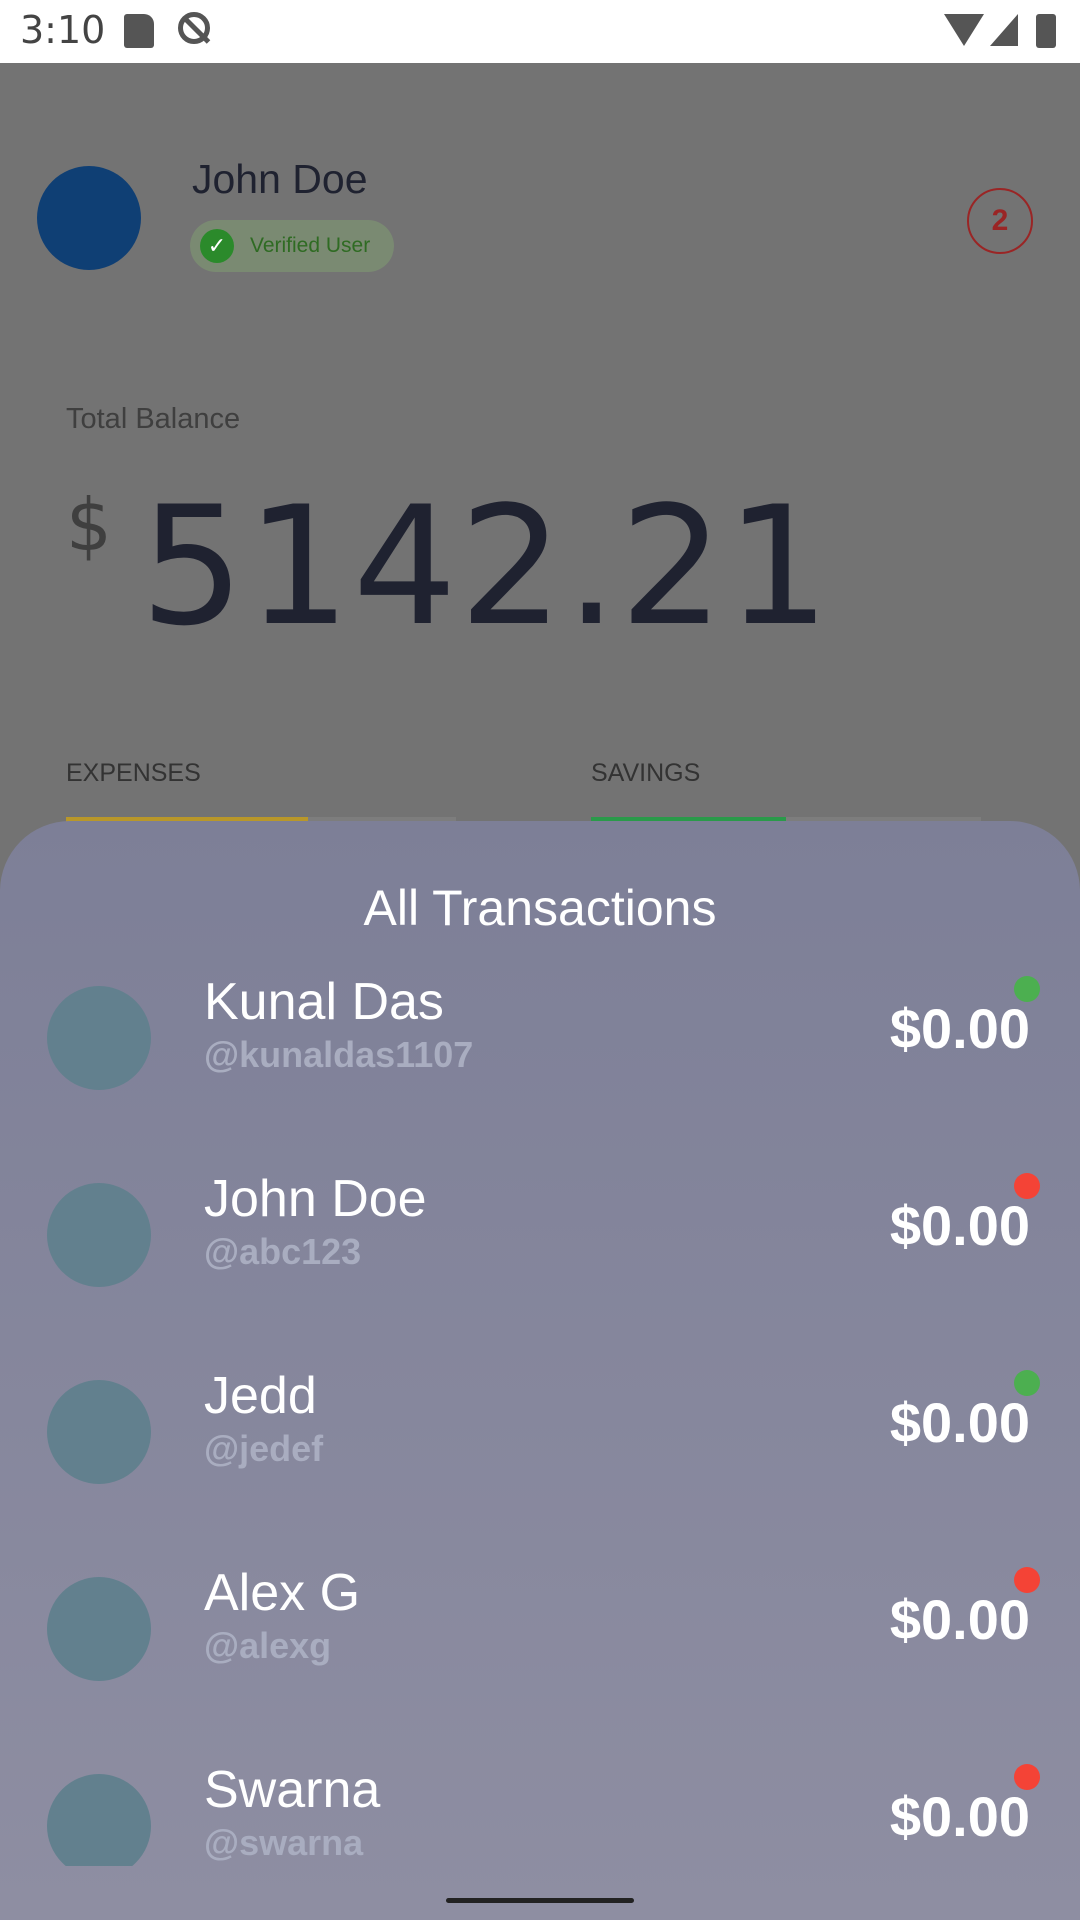  Describe the element at coordinates (310, 245) in the screenshot. I see `verified-label: Verified User` at that location.